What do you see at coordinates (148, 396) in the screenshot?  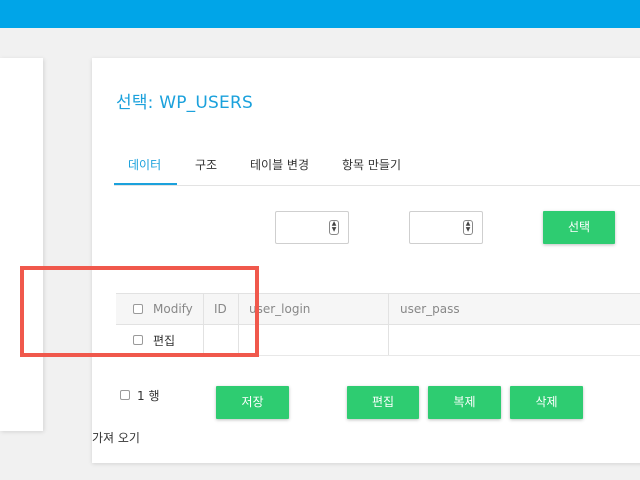 I see `row-count-label: 1 행` at bounding box center [148, 396].